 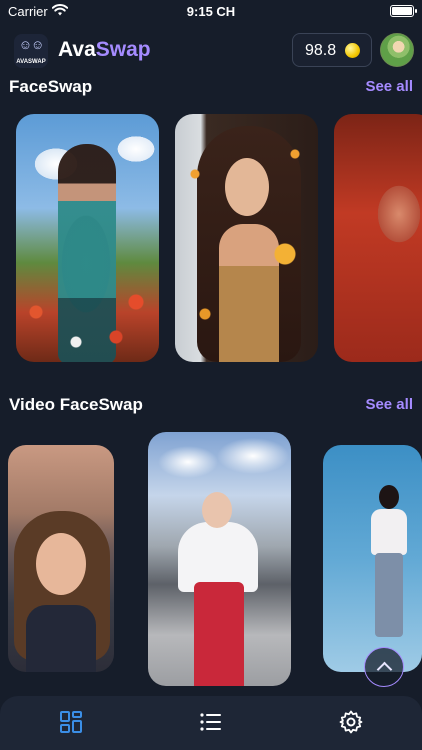 What do you see at coordinates (61, 638) in the screenshot?
I see `card-shirt` at bounding box center [61, 638].